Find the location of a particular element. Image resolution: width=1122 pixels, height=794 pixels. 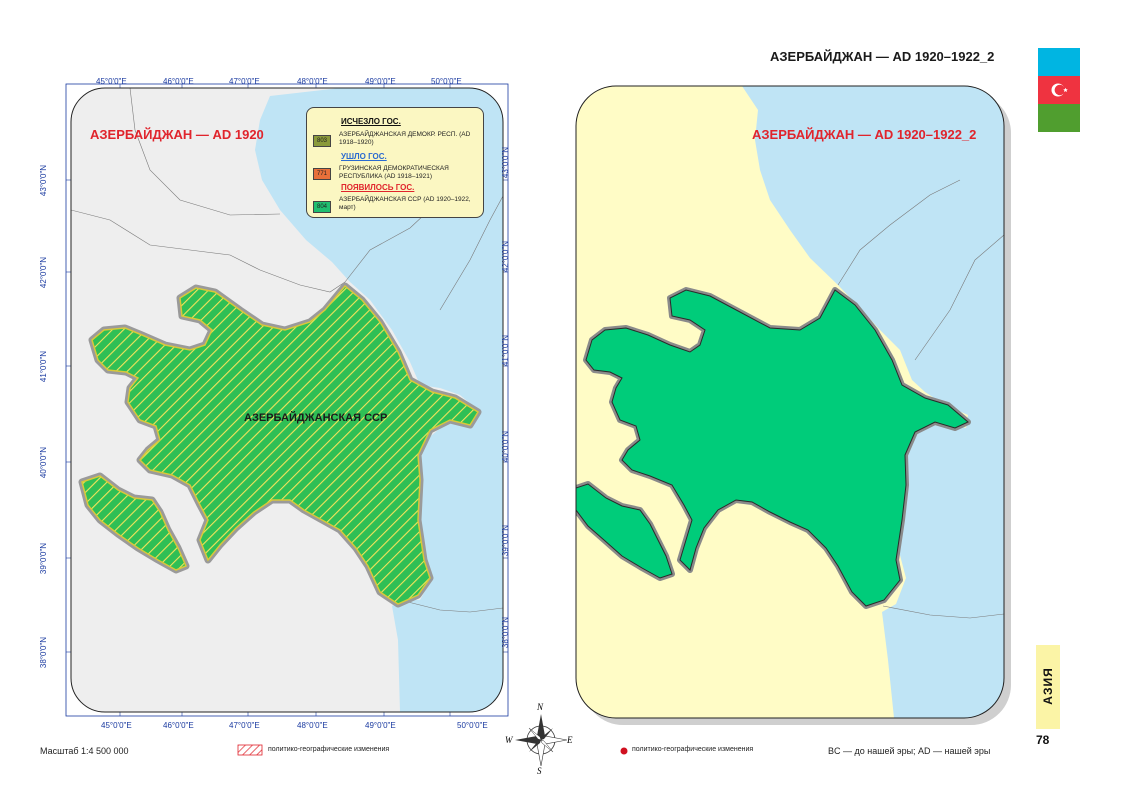

footer-left-legend: политико-географические изменения is located at coordinates (329, 749).